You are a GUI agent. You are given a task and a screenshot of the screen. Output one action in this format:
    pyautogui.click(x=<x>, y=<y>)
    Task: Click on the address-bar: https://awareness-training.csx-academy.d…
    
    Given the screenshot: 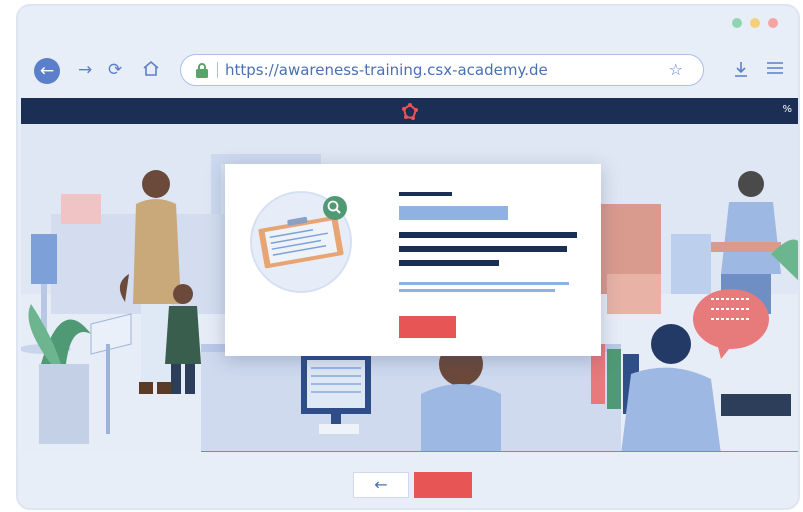 What is the action you would take?
    pyautogui.click(x=442, y=70)
    